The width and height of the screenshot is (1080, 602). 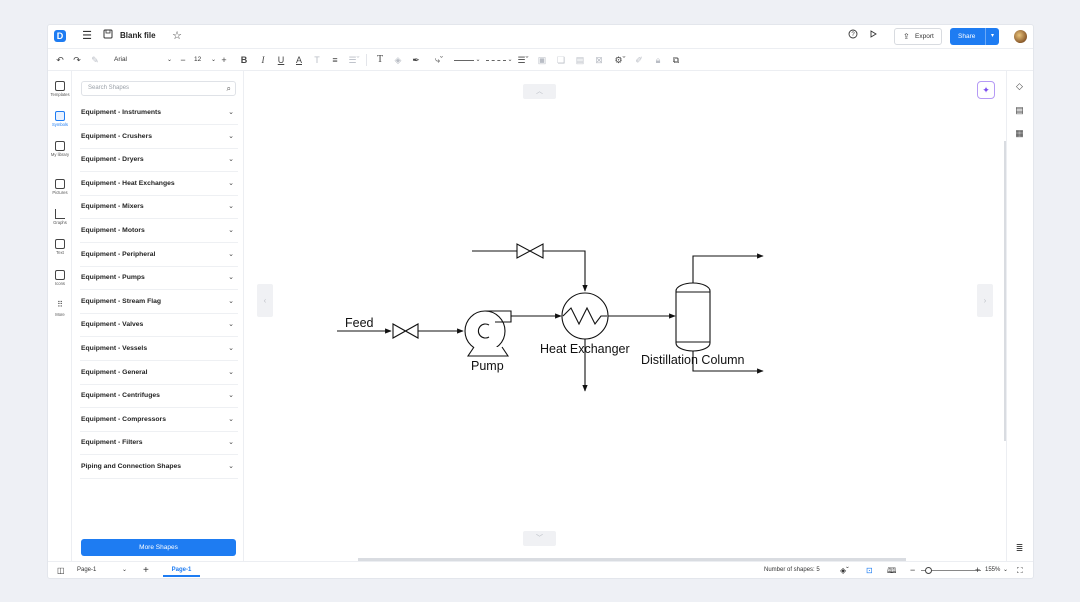 I want to click on pump-label: Pump, so click(x=487, y=366).